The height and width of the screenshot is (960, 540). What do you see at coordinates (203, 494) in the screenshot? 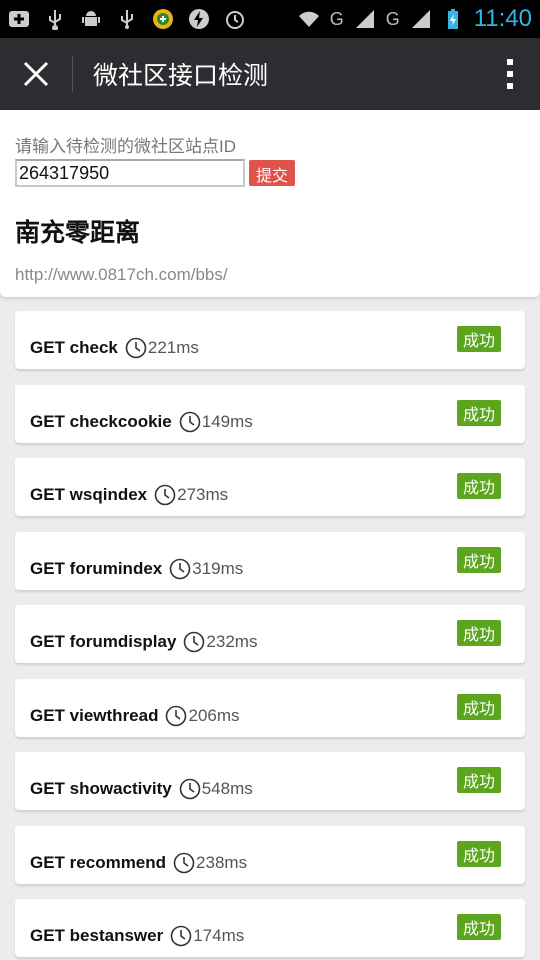
I see `request-duration: 273ms` at bounding box center [203, 494].